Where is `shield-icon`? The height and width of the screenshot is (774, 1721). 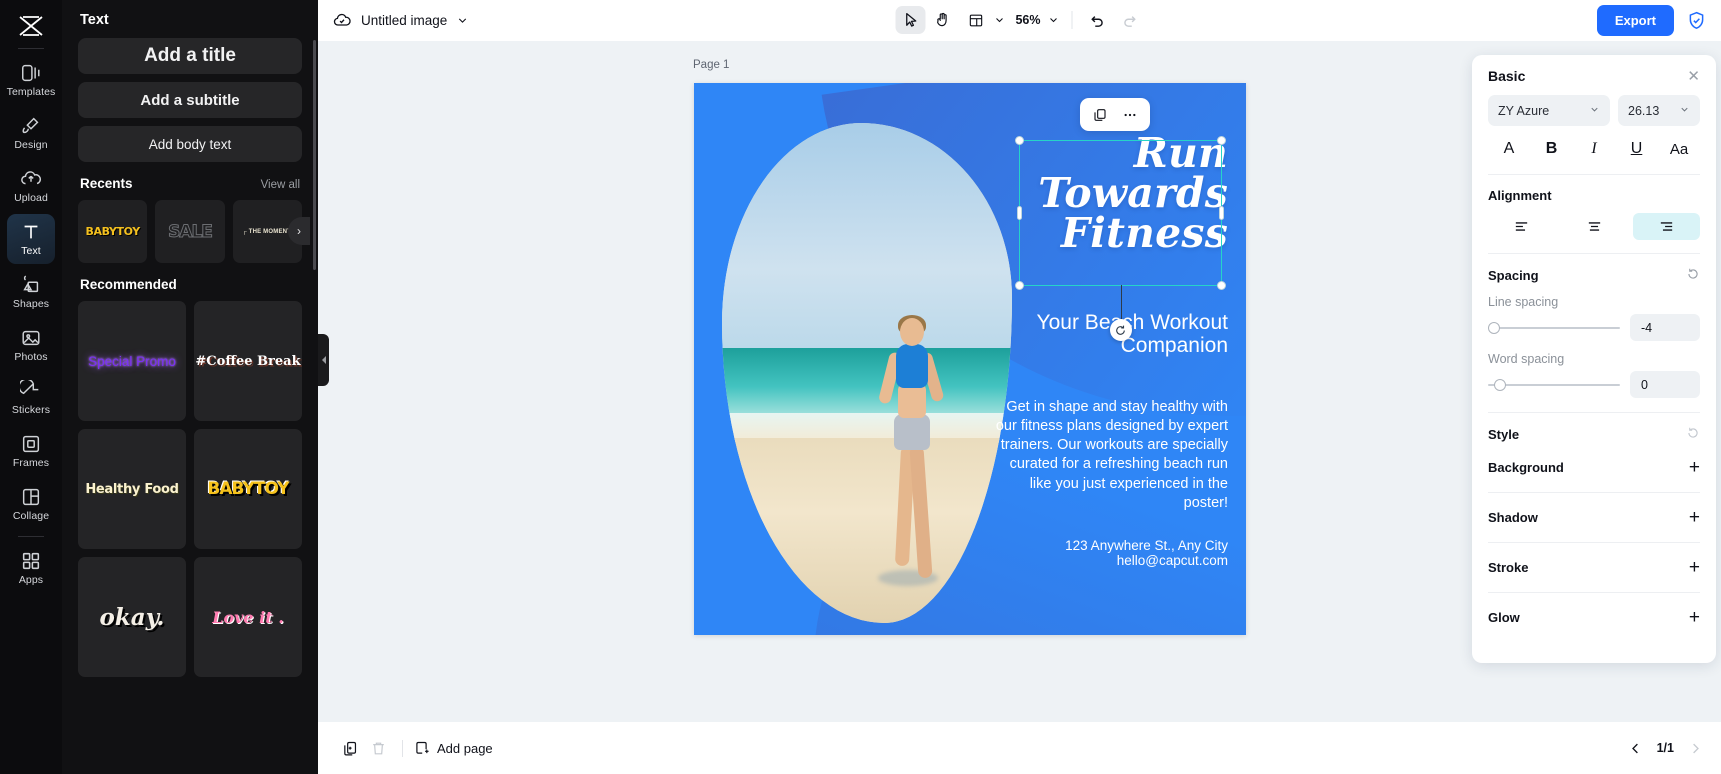 shield-icon is located at coordinates (1696, 20).